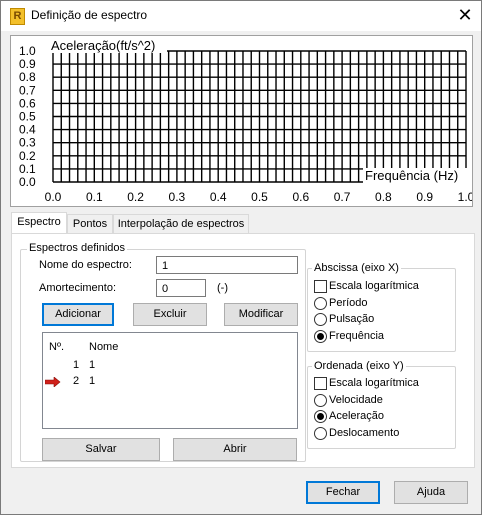 The image size is (482, 515). I want to click on damping-label: Amortecimento:, so click(78, 288).